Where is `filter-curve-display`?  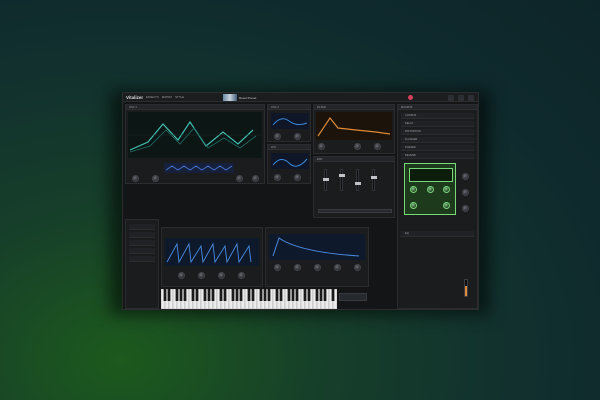
filter-curve-display is located at coordinates (354, 126).